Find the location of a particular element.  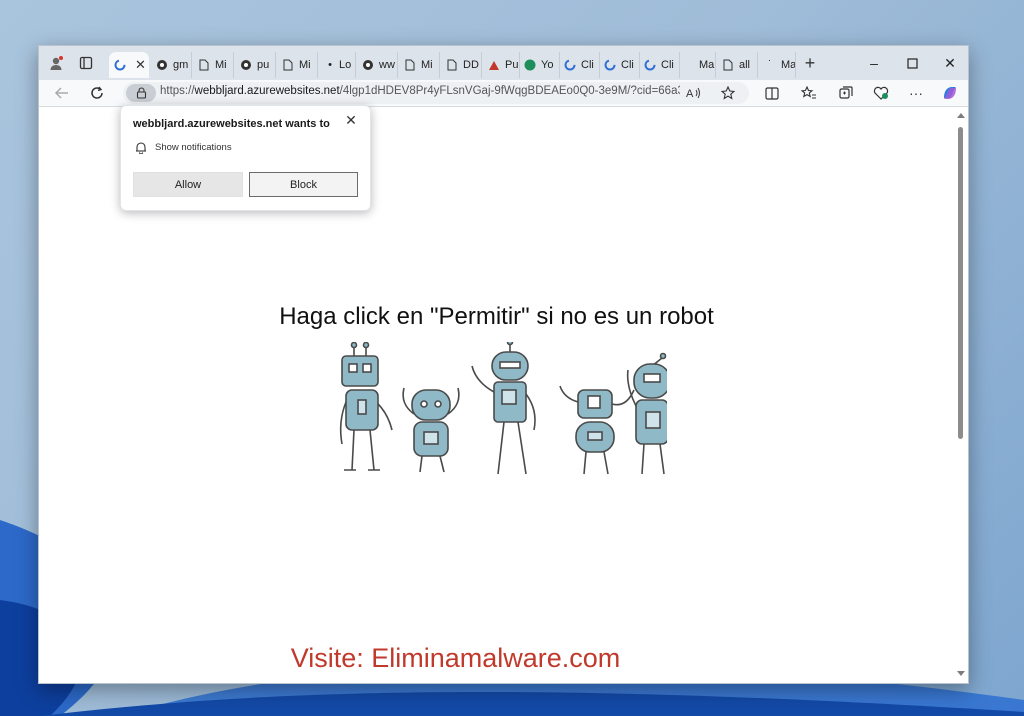

tab-item: Pu is located at coordinates (501, 65).